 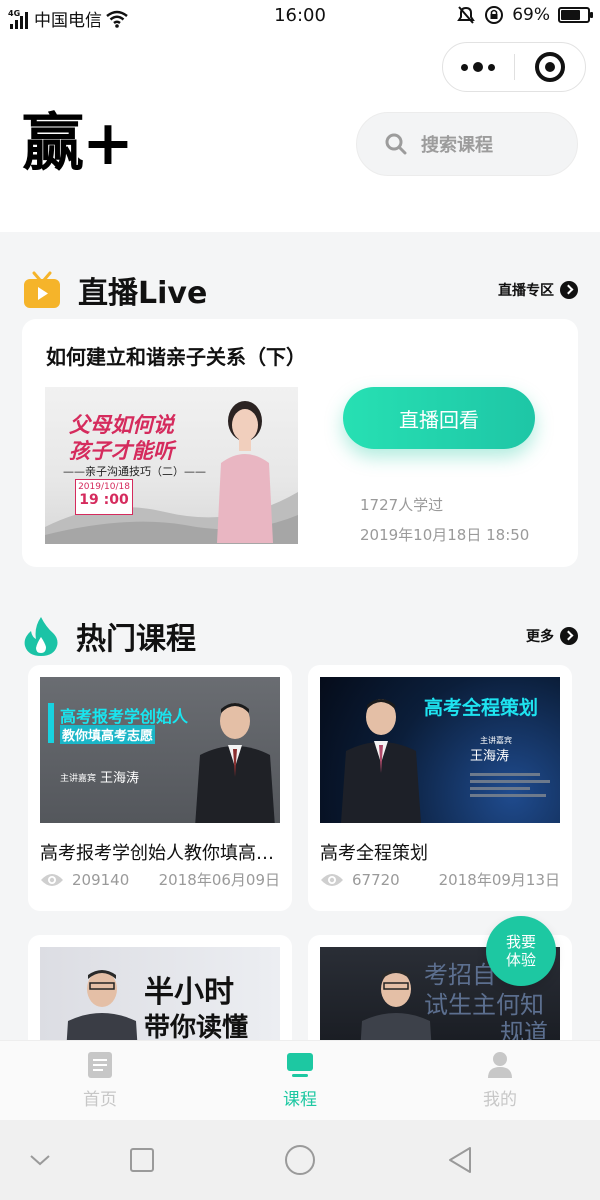 I want to click on flame-icon, so click(x=41, y=636).